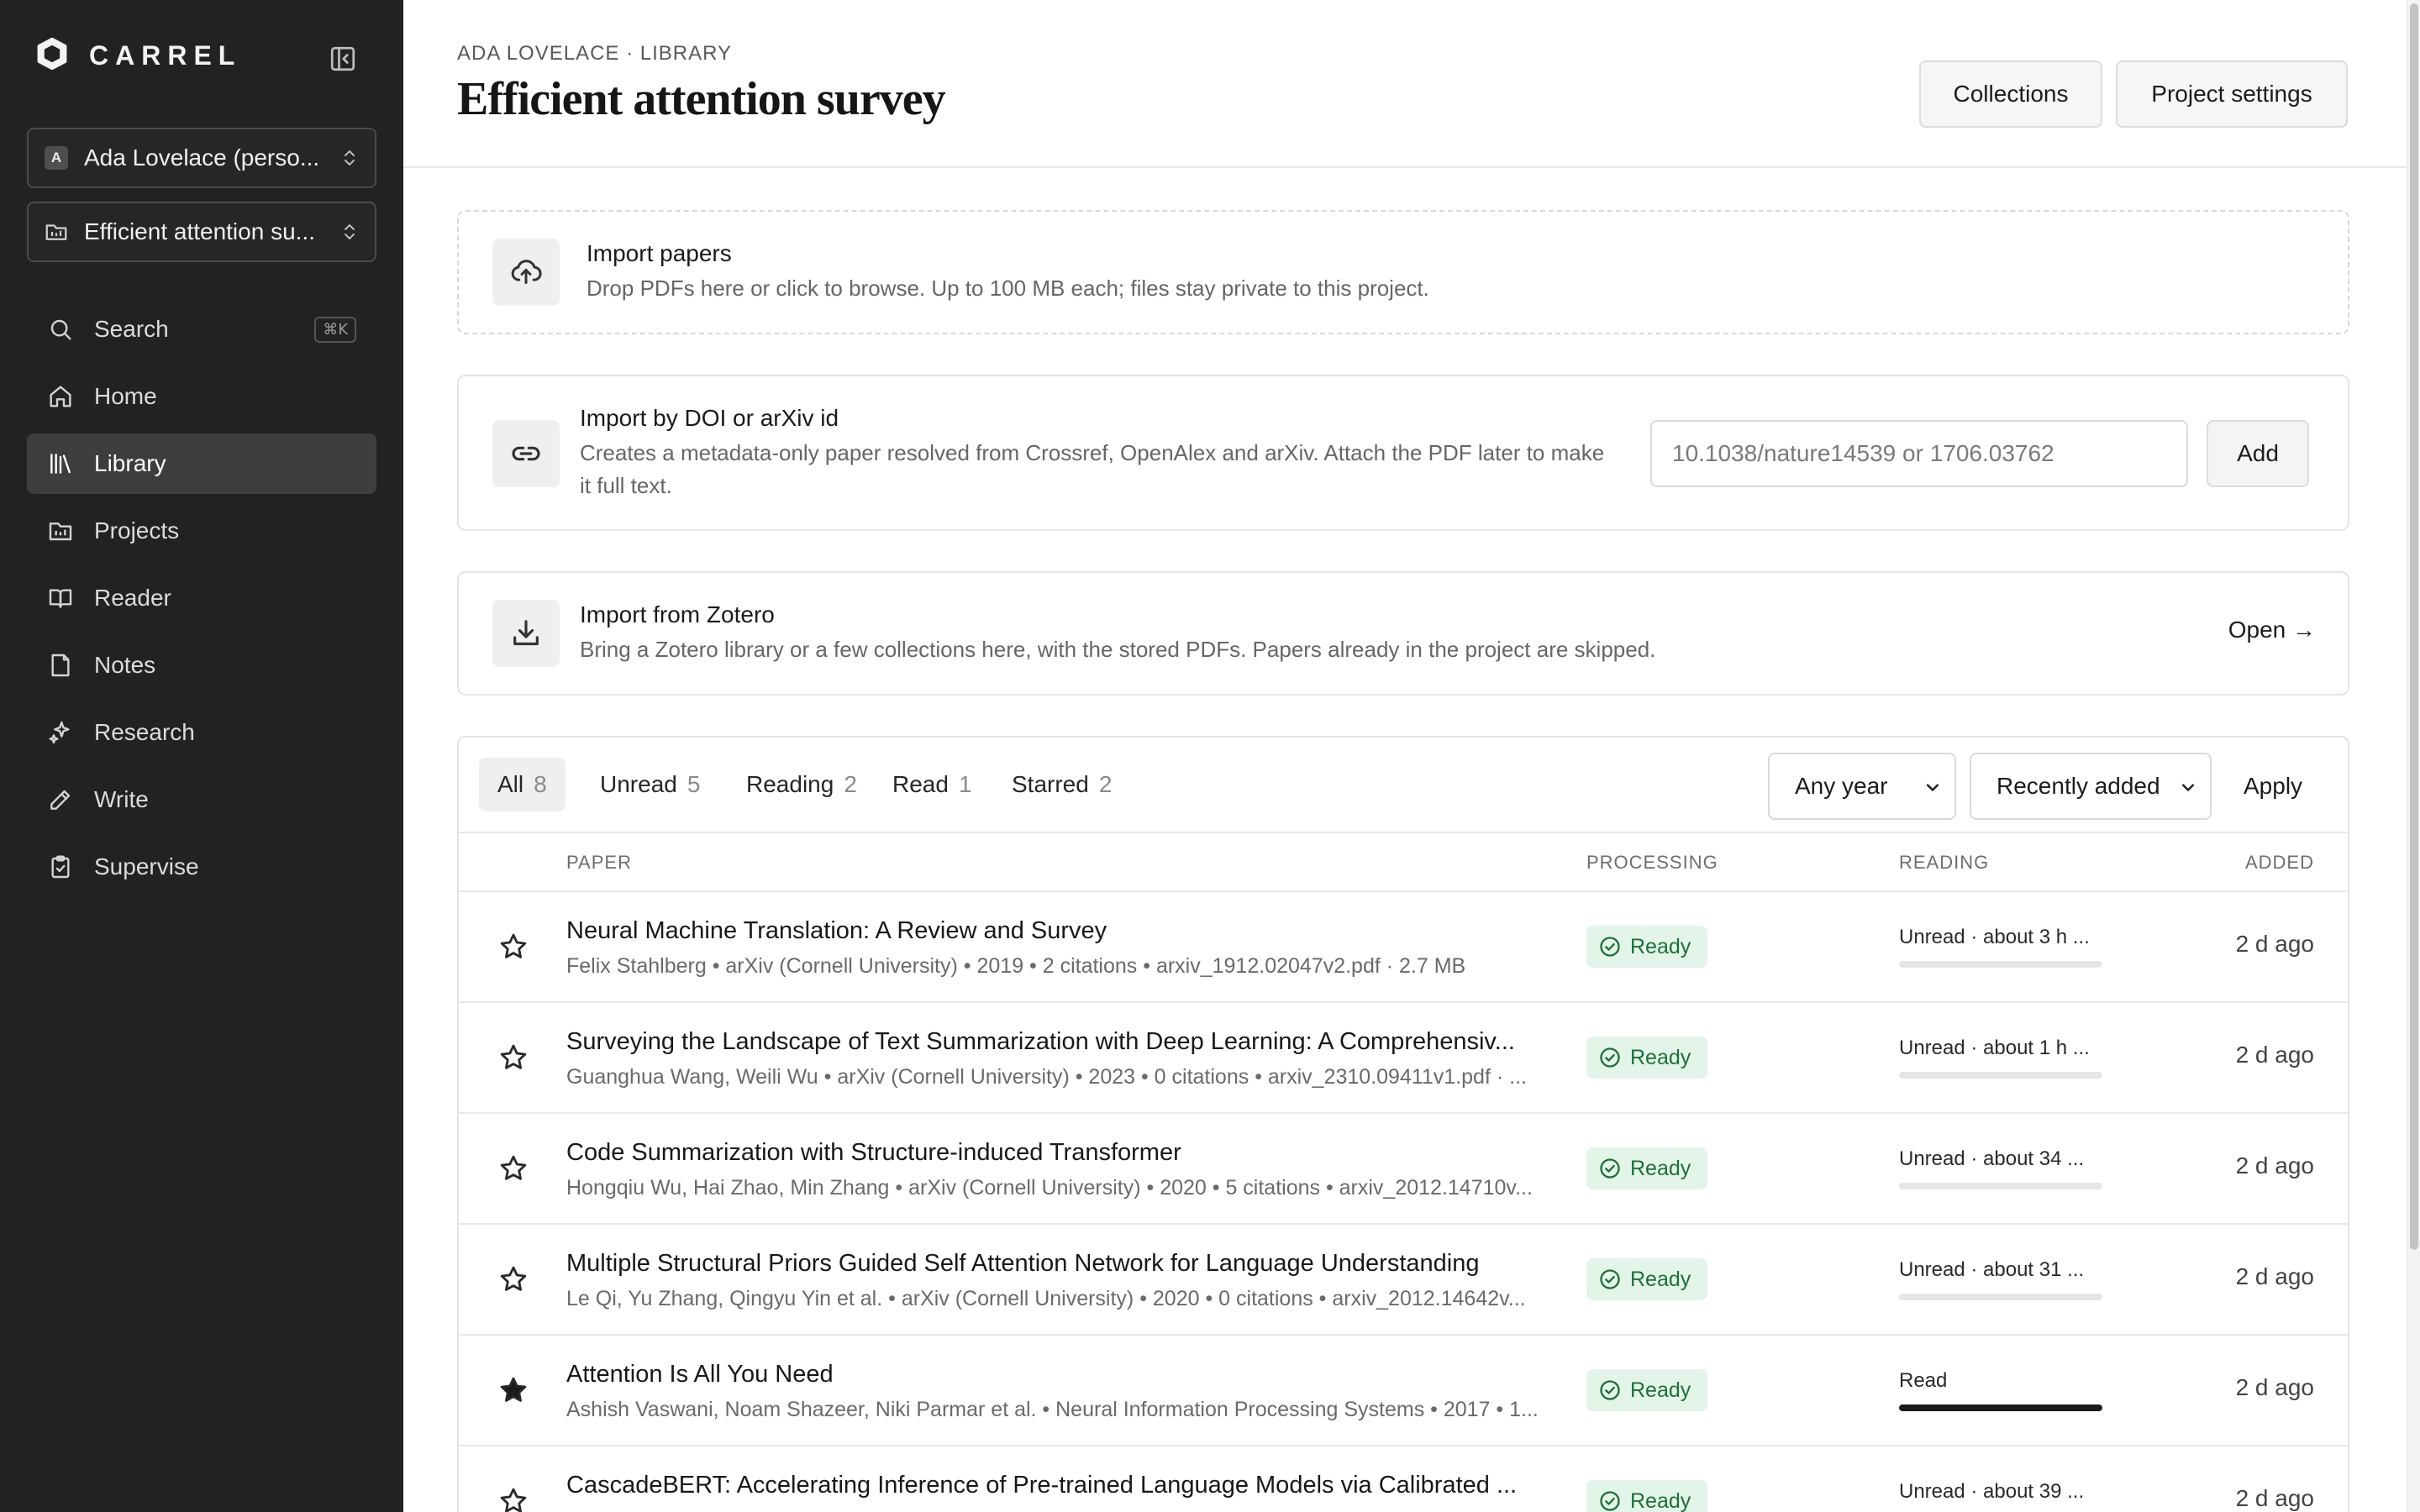  What do you see at coordinates (202, 463) in the screenshot?
I see `sidebar-item-library: Library` at bounding box center [202, 463].